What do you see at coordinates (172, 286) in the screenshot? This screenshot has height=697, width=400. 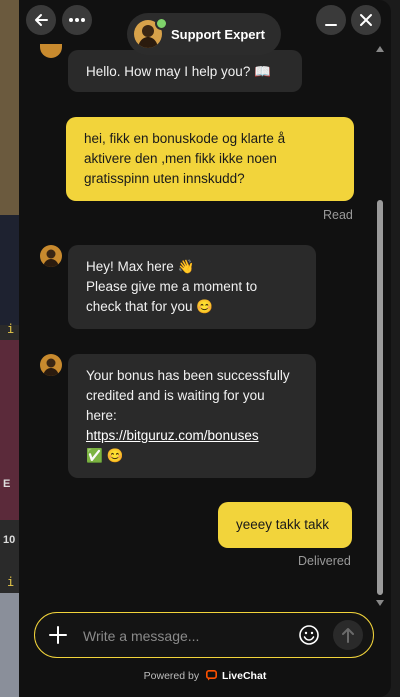 I see `message-text: Please give me a moment to` at bounding box center [172, 286].